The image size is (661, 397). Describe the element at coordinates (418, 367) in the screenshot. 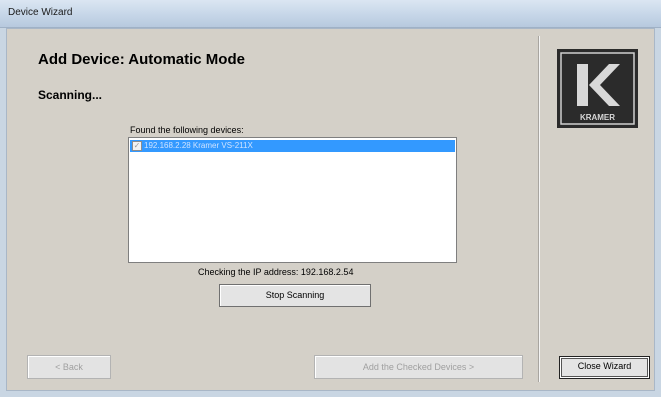

I see `add-checked-devices-button: Add the Checked Devices >` at that location.